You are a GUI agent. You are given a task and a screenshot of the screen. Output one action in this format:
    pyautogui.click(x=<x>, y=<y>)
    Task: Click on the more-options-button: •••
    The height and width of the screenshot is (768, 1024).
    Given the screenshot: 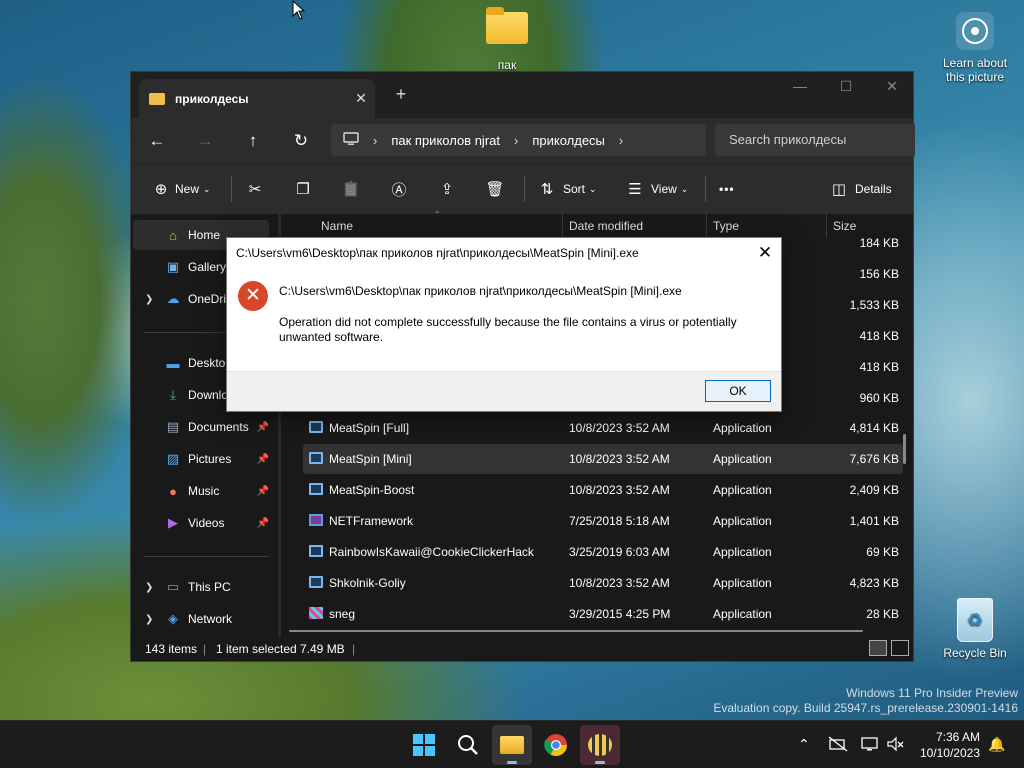 What is the action you would take?
    pyautogui.click(x=727, y=189)
    